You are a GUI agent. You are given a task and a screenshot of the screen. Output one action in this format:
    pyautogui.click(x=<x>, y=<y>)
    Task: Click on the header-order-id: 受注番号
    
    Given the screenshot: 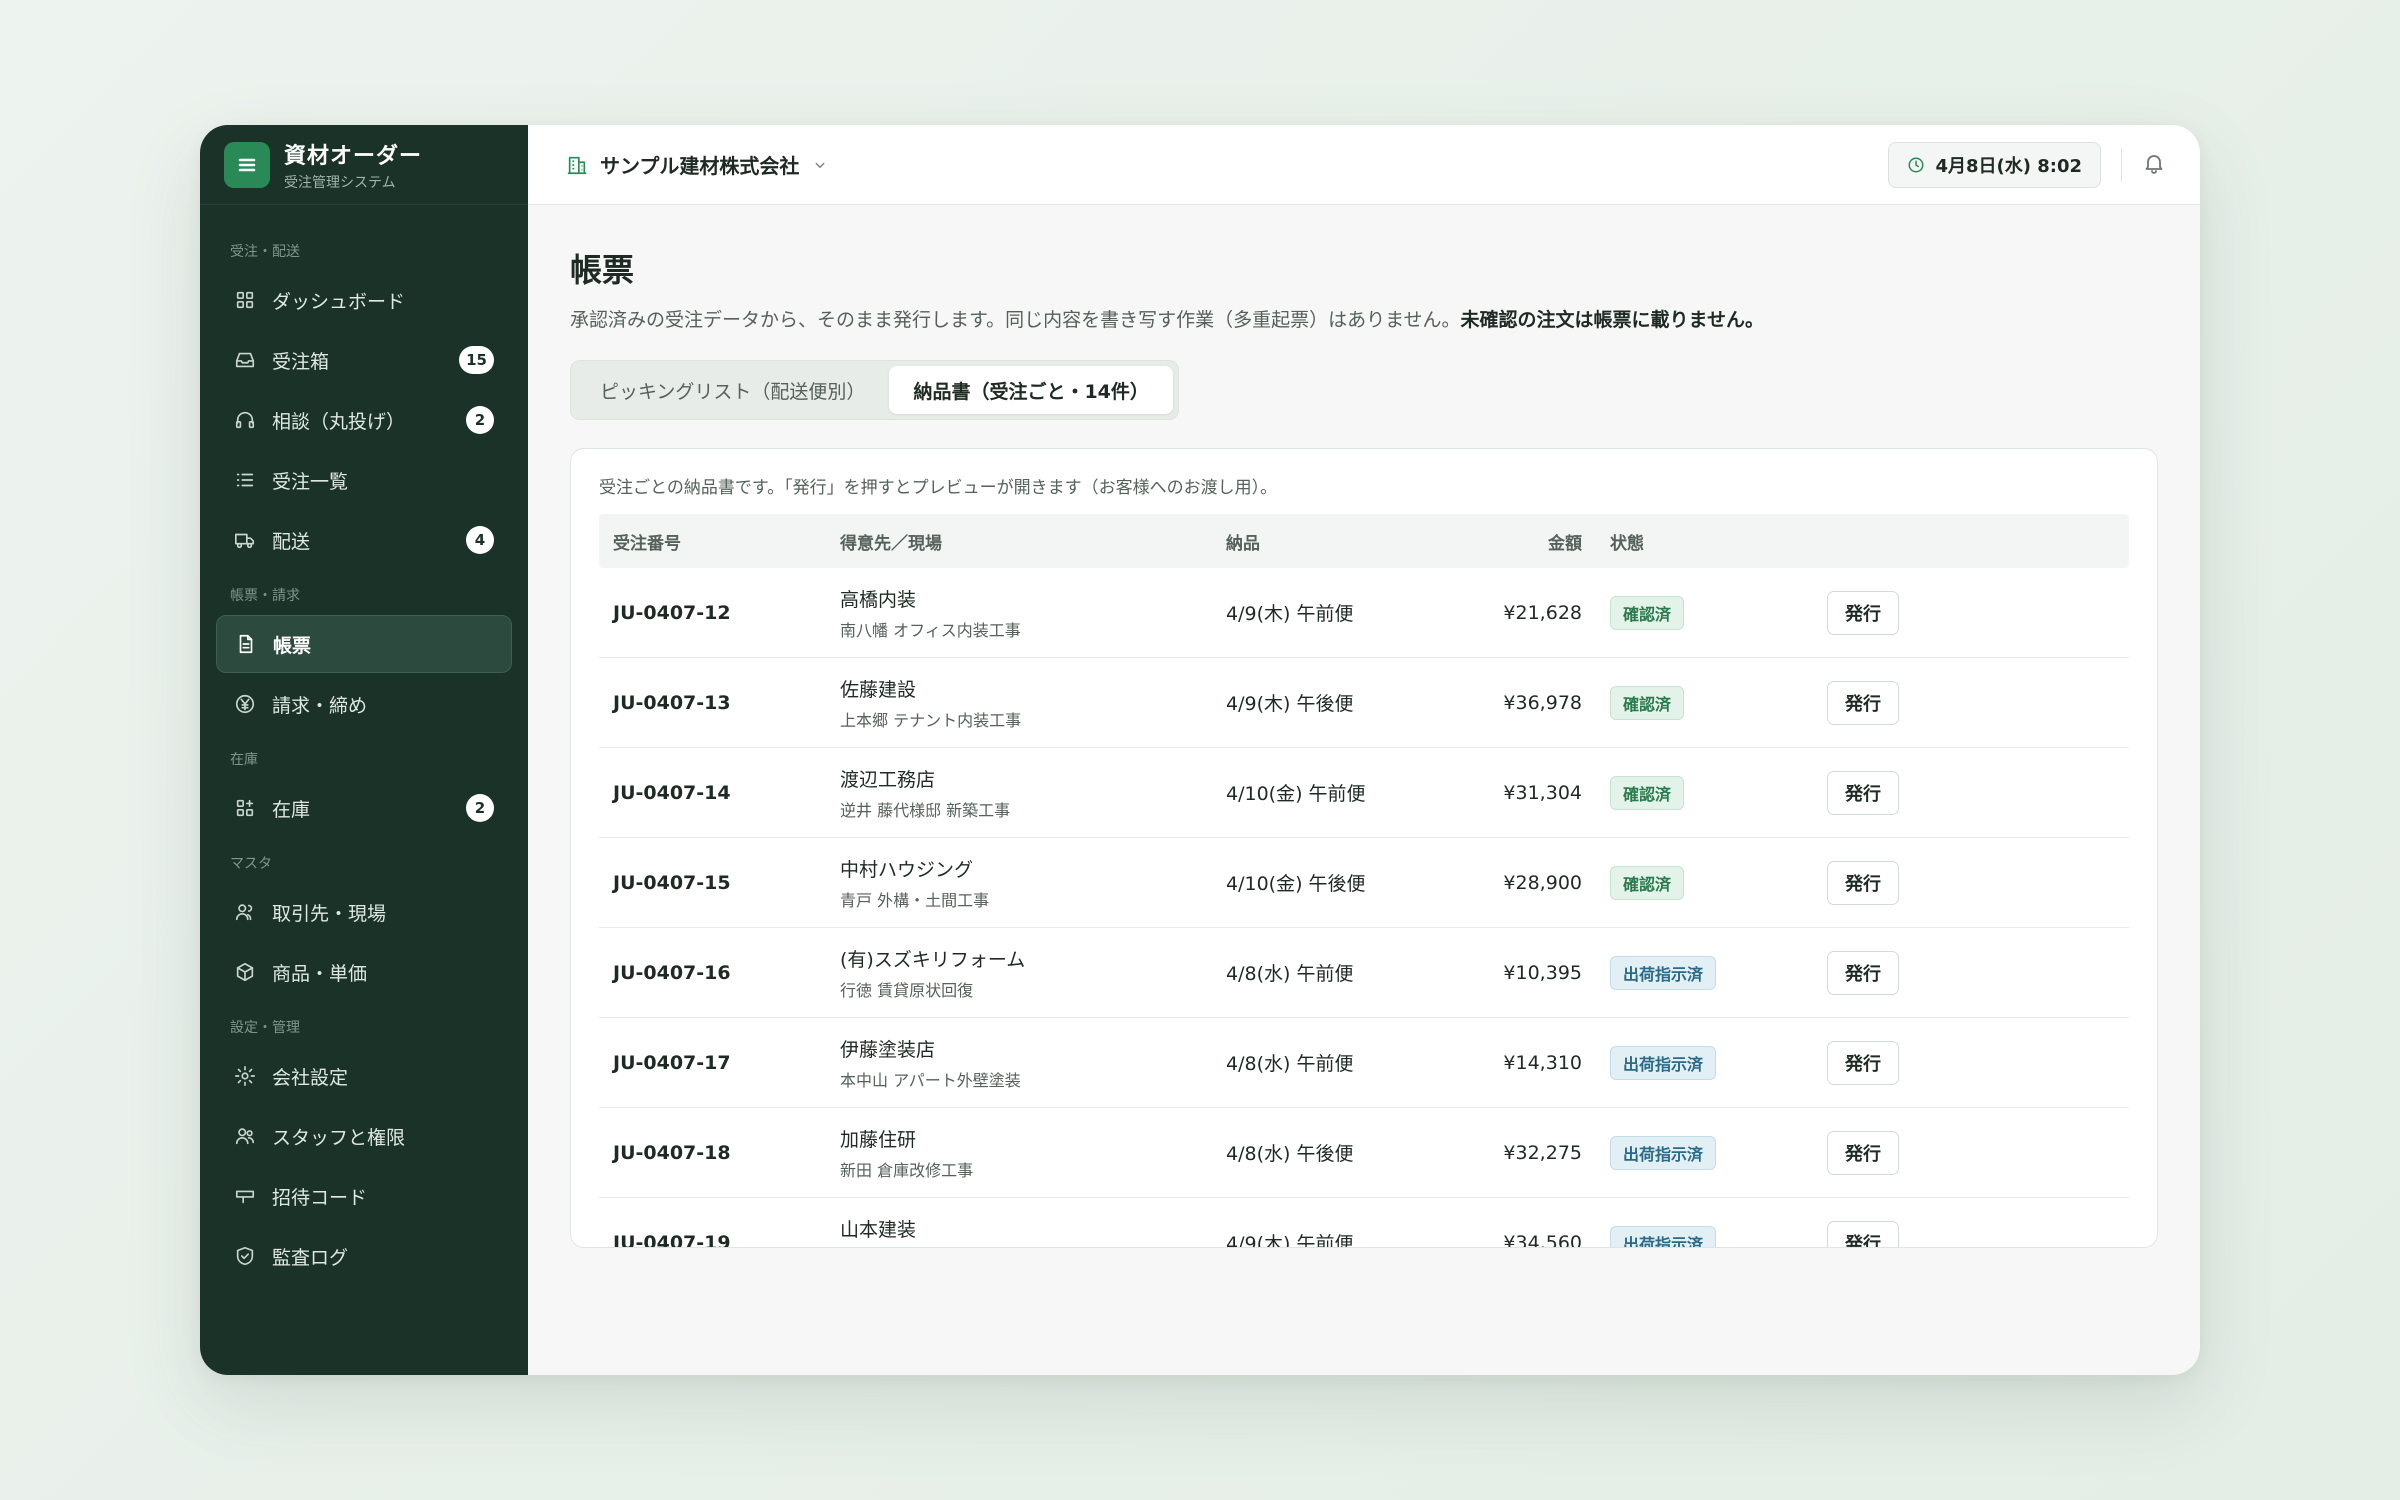 What is the action you would take?
    pyautogui.click(x=647, y=543)
    